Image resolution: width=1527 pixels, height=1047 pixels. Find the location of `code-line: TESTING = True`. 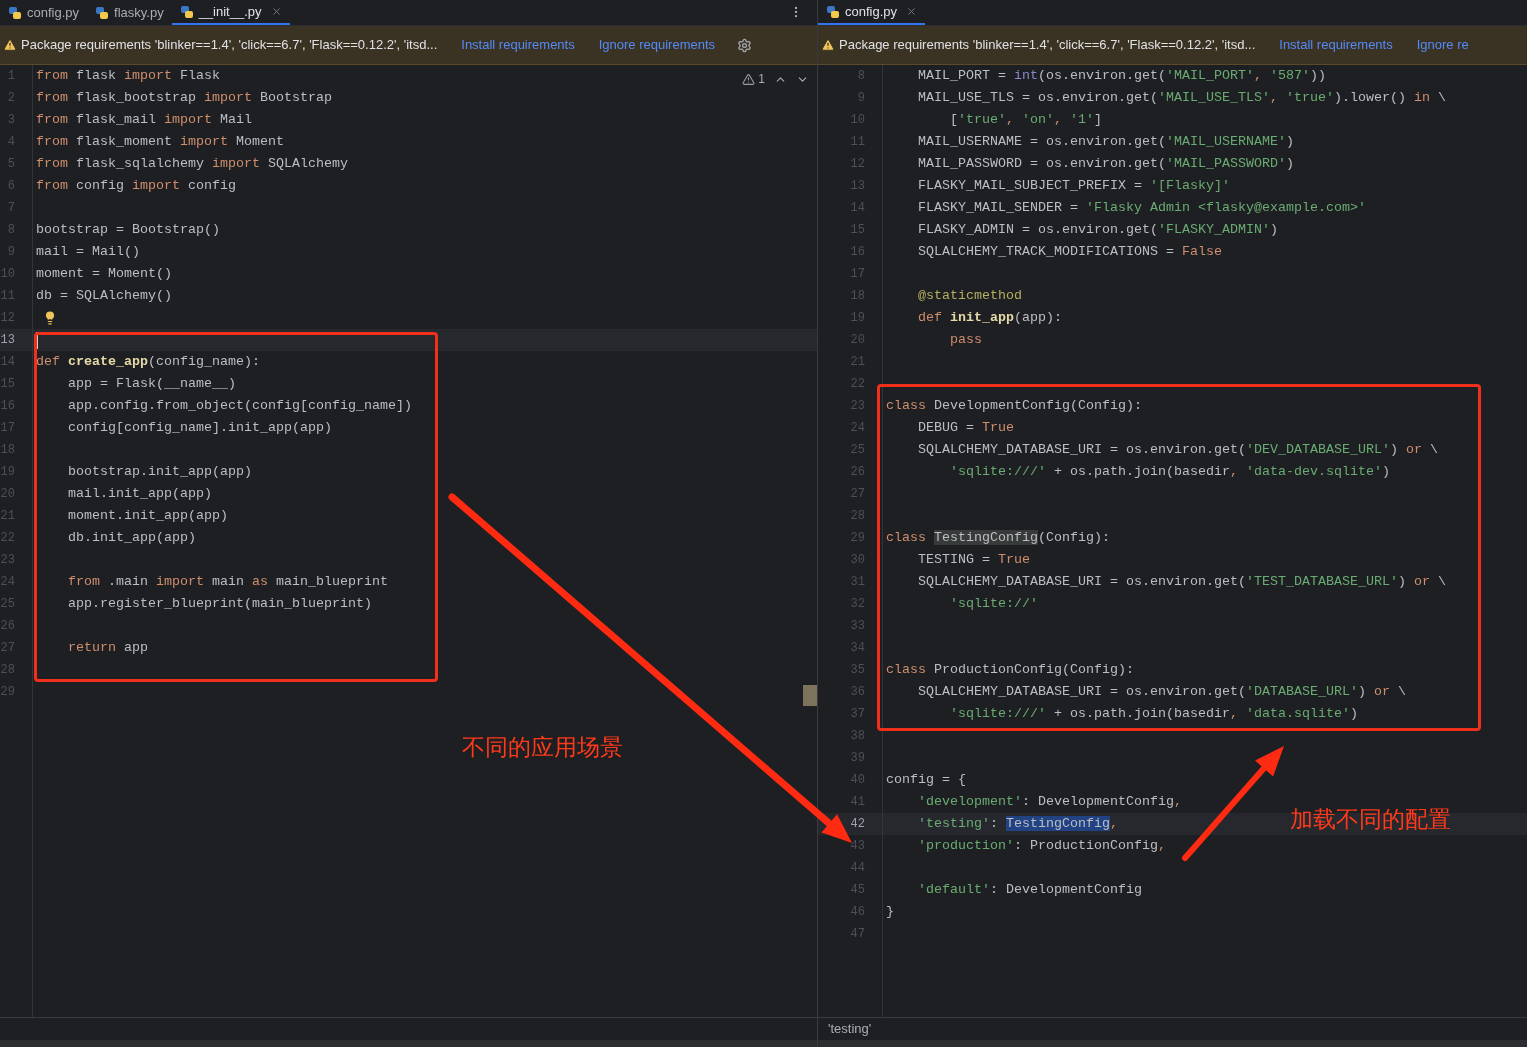

code-line: TESTING = True is located at coordinates (973, 560).